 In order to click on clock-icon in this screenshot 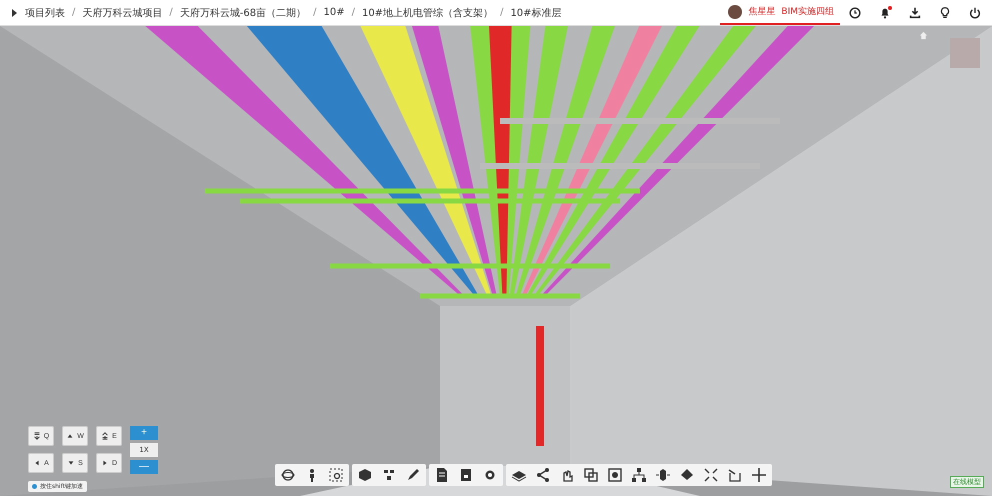, I will do `click(855, 13)`.